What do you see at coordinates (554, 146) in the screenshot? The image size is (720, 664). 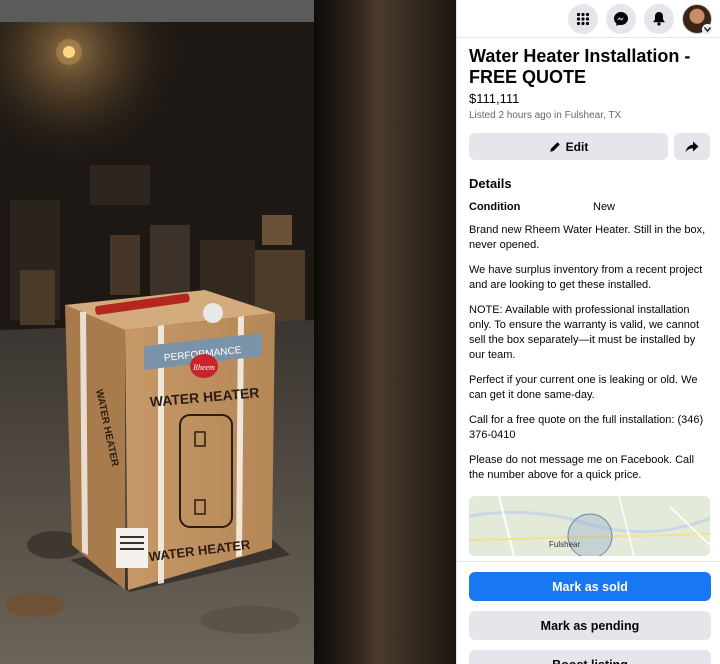 I see `pencil-icon` at bounding box center [554, 146].